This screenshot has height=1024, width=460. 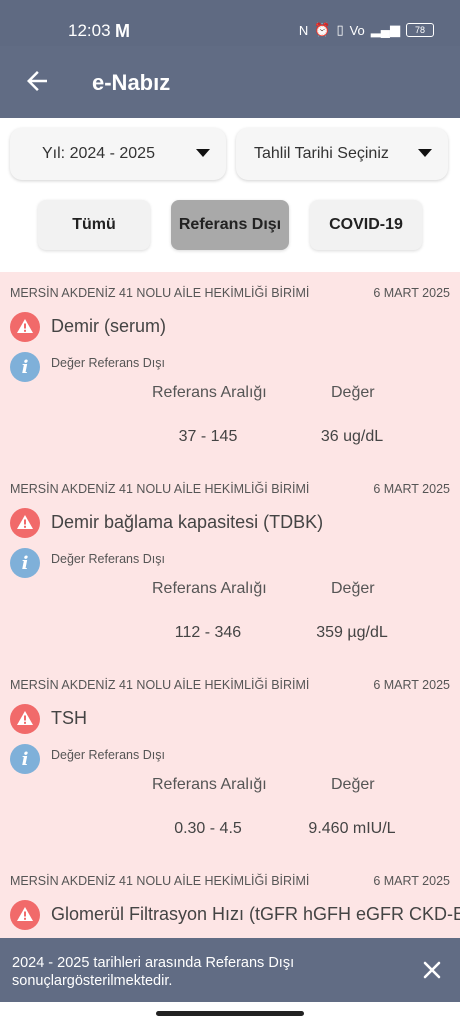 What do you see at coordinates (131, 82) in the screenshot?
I see `page-title: e-Nabız` at bounding box center [131, 82].